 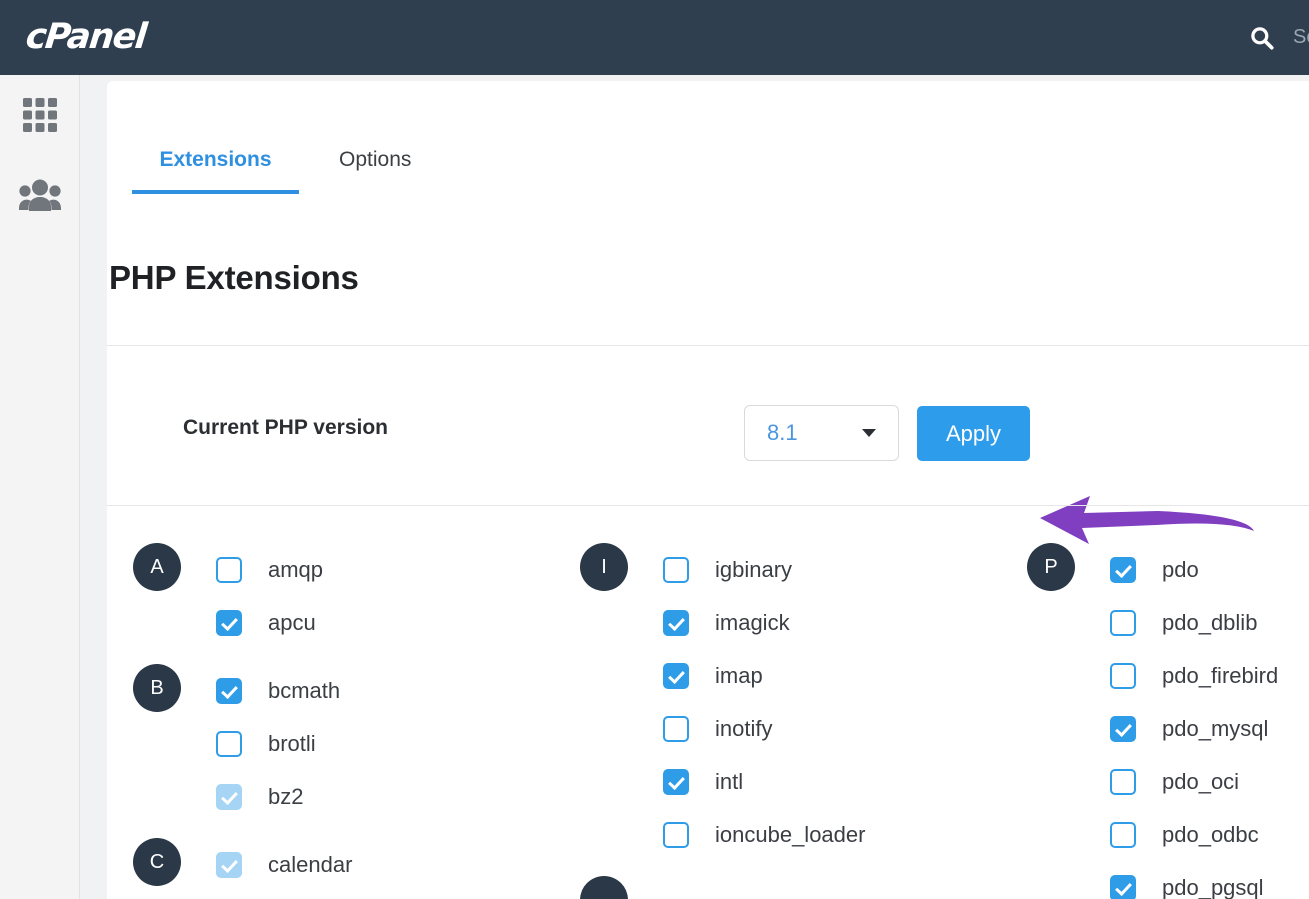 What do you see at coordinates (1123, 728) in the screenshot?
I see `checkbox-pdo-mysql` at bounding box center [1123, 728].